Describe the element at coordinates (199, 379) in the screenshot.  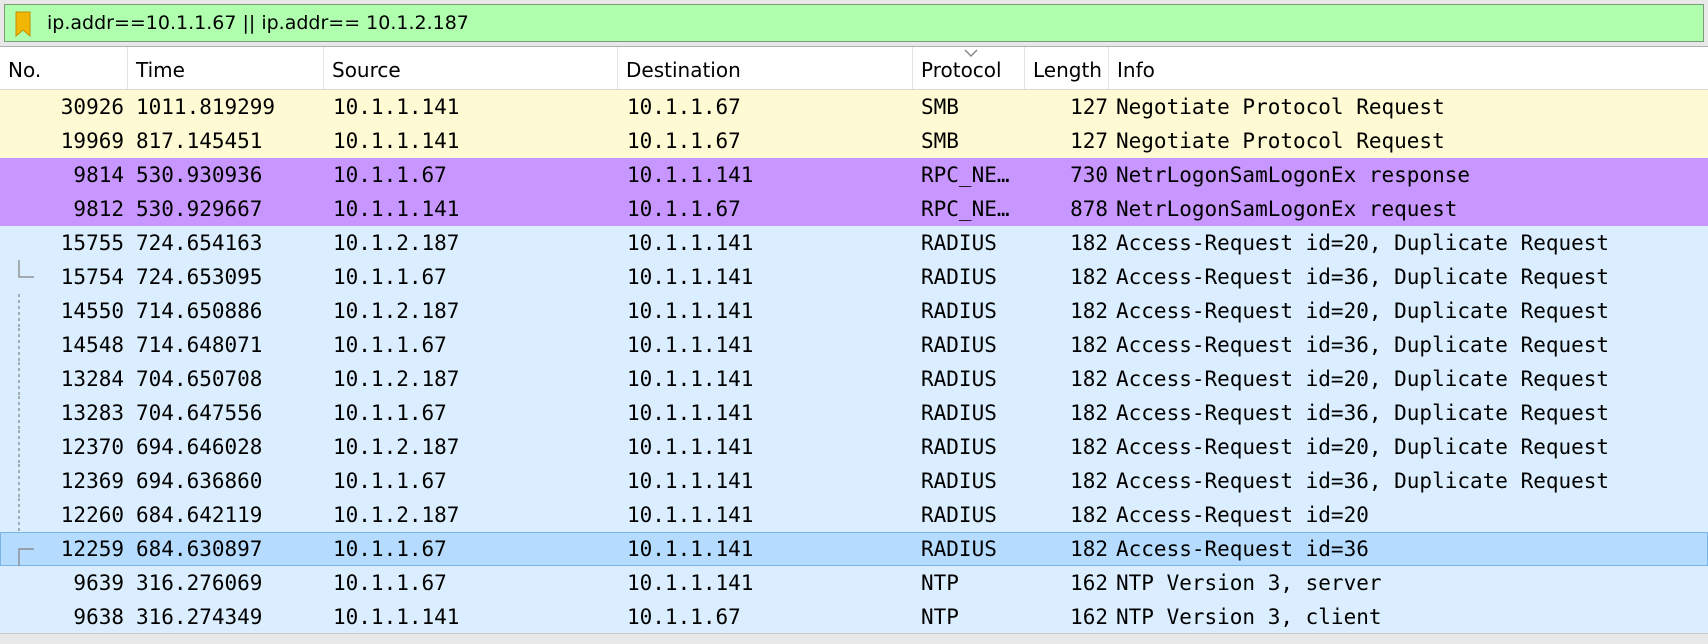
I see `packet-time: 704.650708` at that location.